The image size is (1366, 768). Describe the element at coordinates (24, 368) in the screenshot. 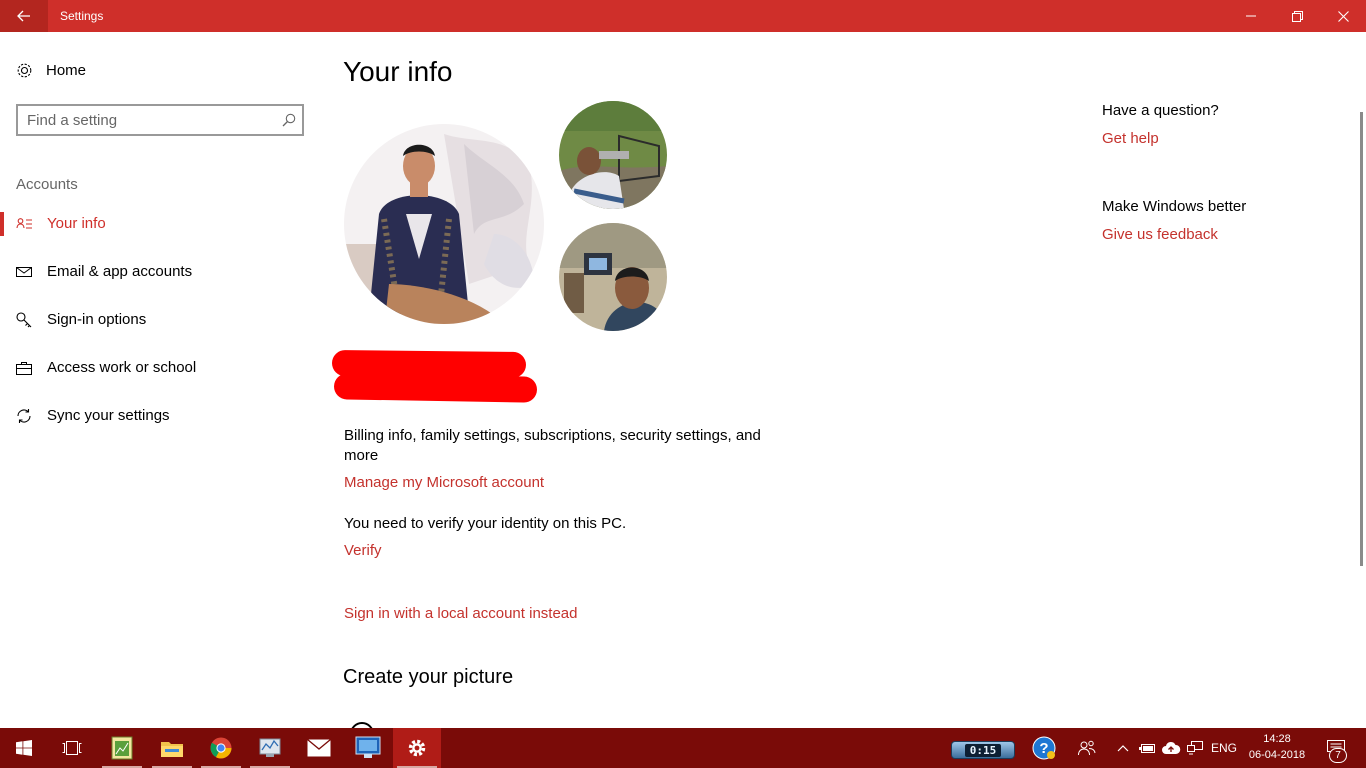

I see `briefcase-icon` at that location.